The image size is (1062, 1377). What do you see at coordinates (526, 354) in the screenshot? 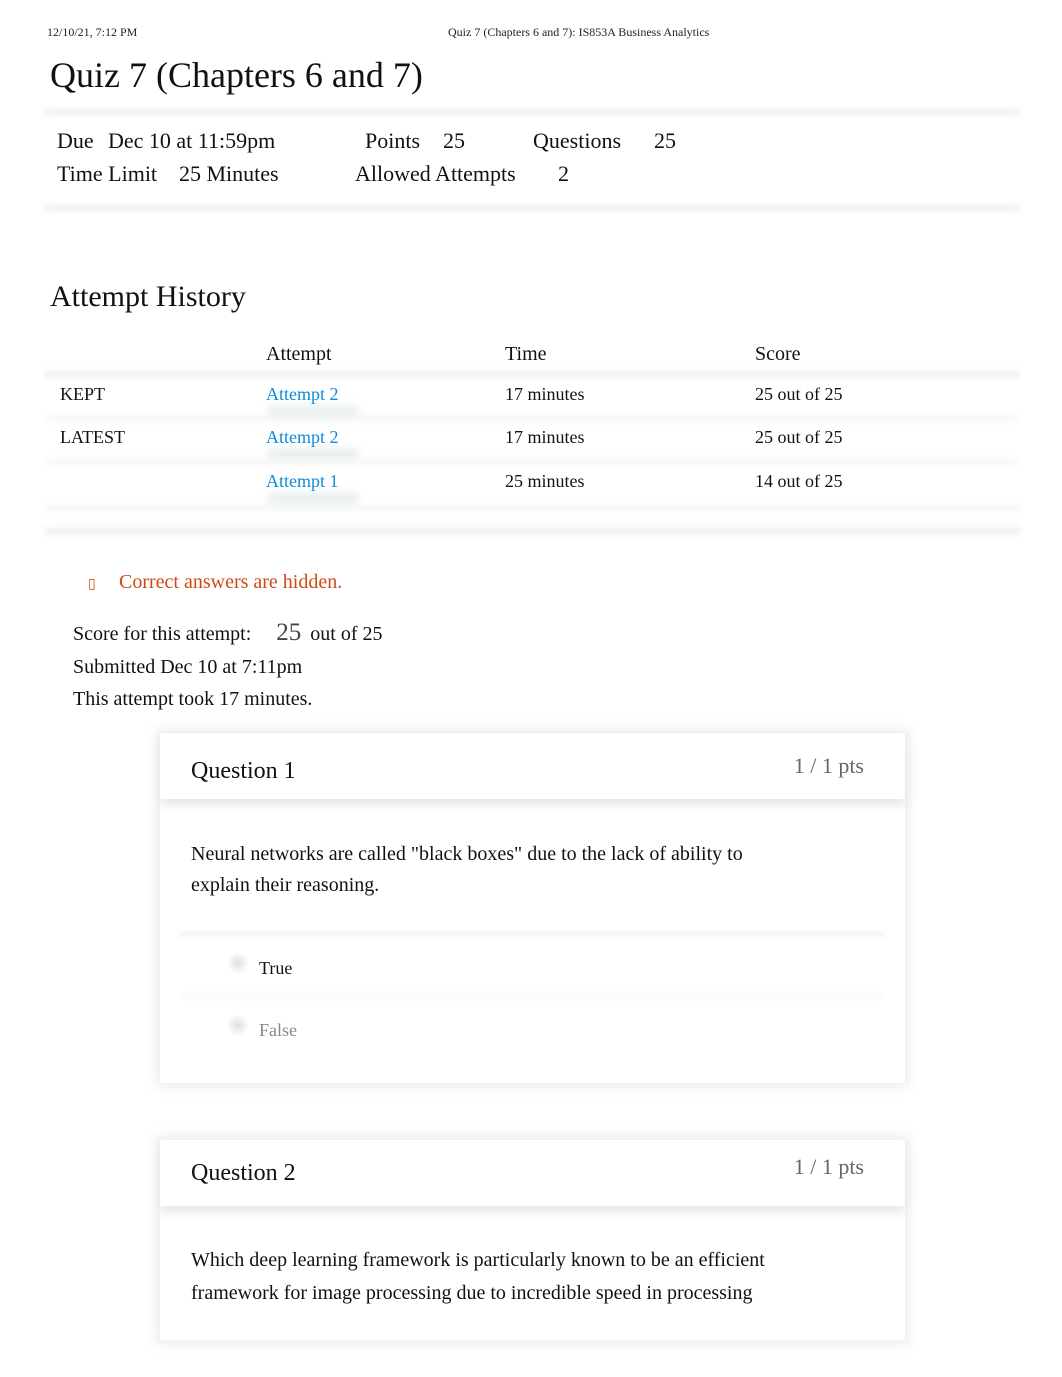
I see `column-header-time: Time` at bounding box center [526, 354].